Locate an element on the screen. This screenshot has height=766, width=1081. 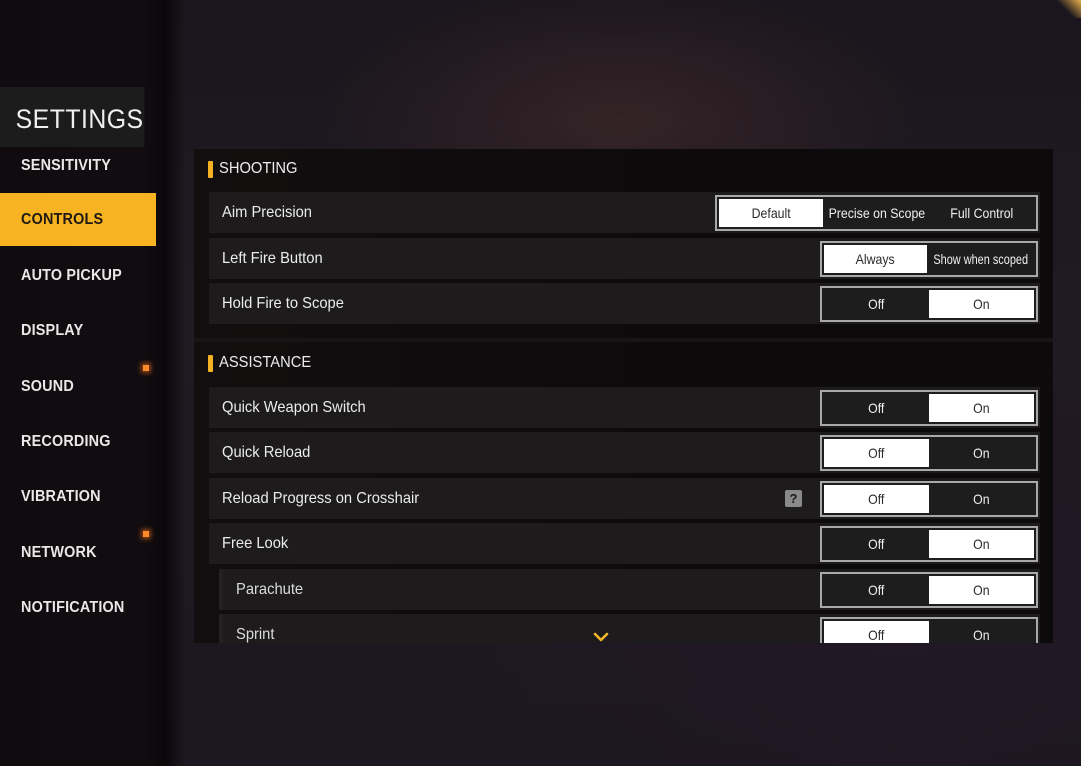
sidebar-item-sensitivity: SENSITIVITY is located at coordinates (78, 165).